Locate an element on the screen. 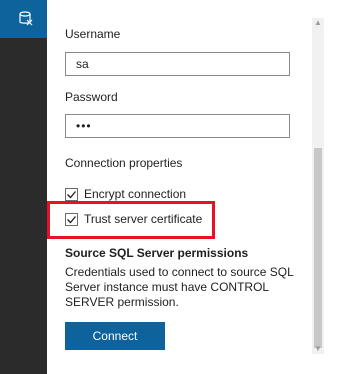  database-connection-icon is located at coordinates (26, 18).